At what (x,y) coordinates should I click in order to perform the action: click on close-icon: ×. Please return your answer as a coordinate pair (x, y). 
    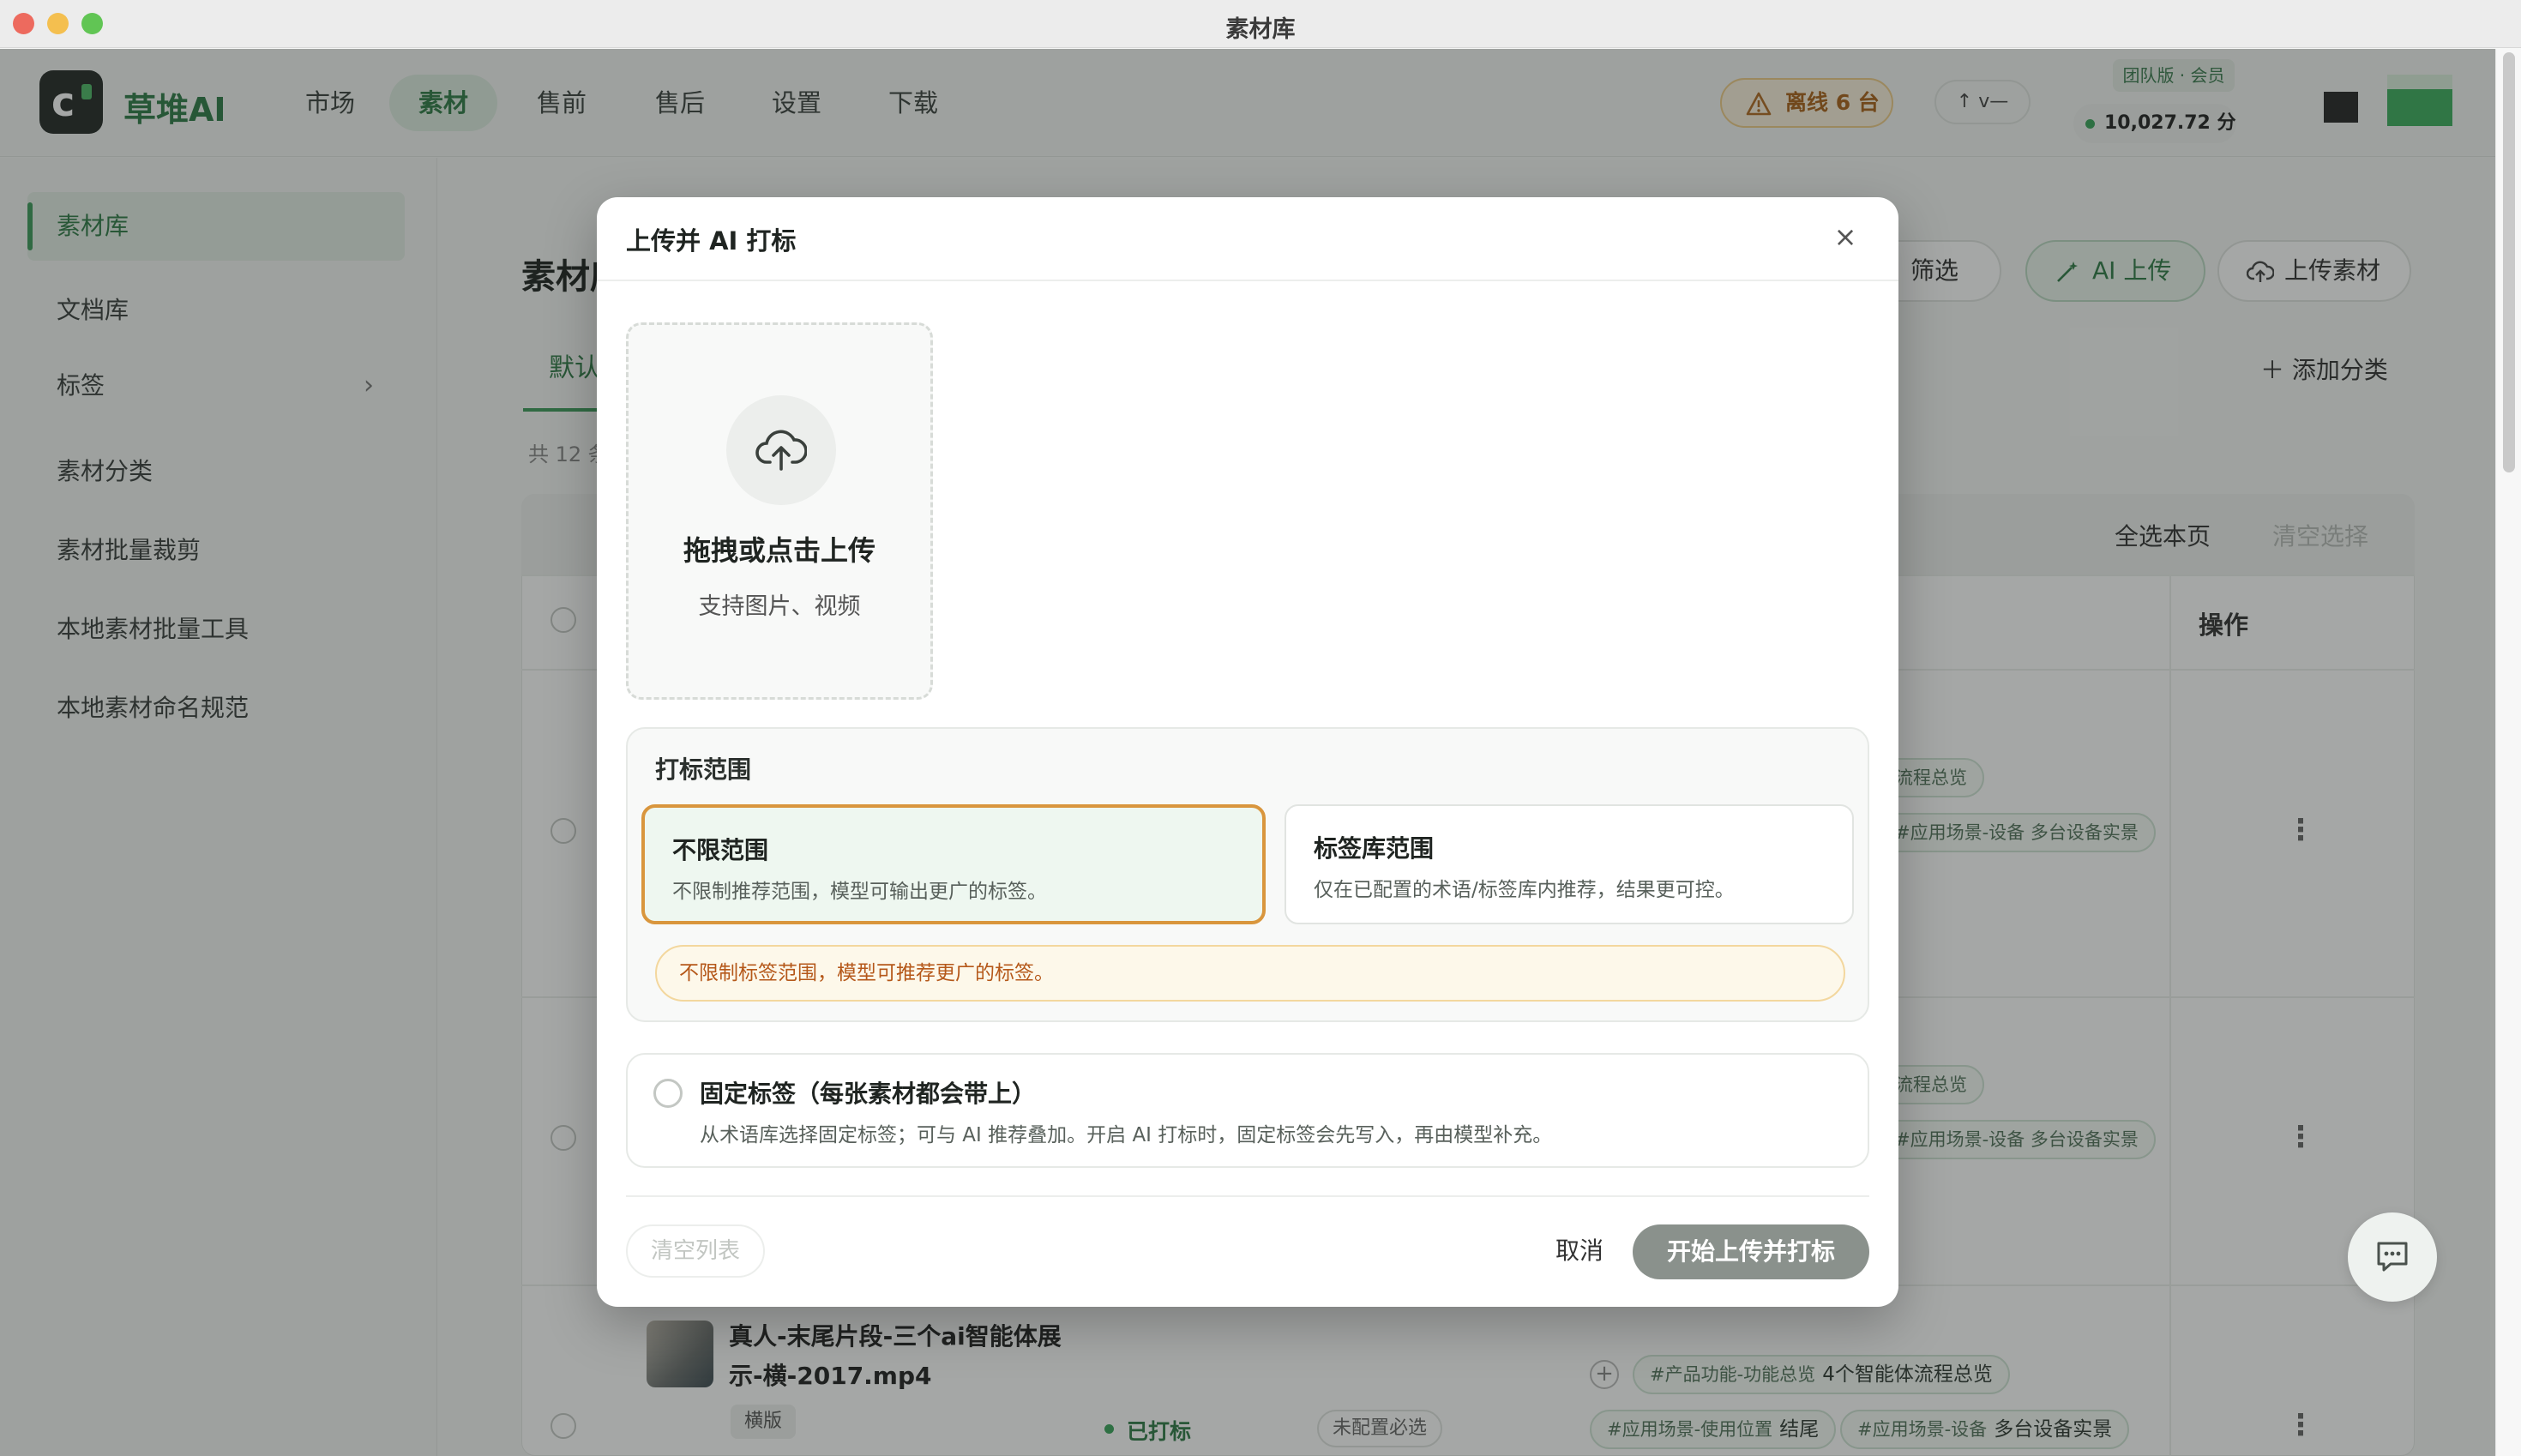
    Looking at the image, I should click on (1845, 237).